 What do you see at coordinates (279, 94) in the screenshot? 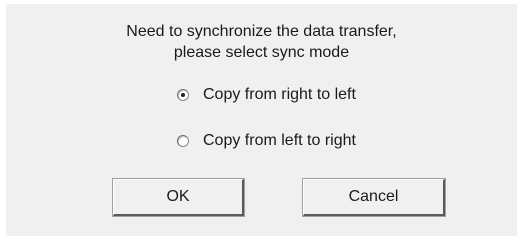
I see `radio-label-right-to-left: Copy from right to left` at bounding box center [279, 94].